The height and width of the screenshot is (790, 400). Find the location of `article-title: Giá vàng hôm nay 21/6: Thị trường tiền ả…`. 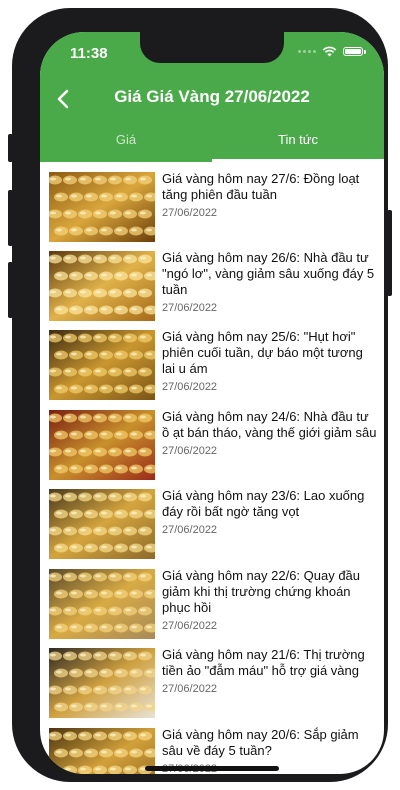

article-title: Giá vàng hôm nay 21/6: Thị trường tiền ả… is located at coordinates (269, 672).